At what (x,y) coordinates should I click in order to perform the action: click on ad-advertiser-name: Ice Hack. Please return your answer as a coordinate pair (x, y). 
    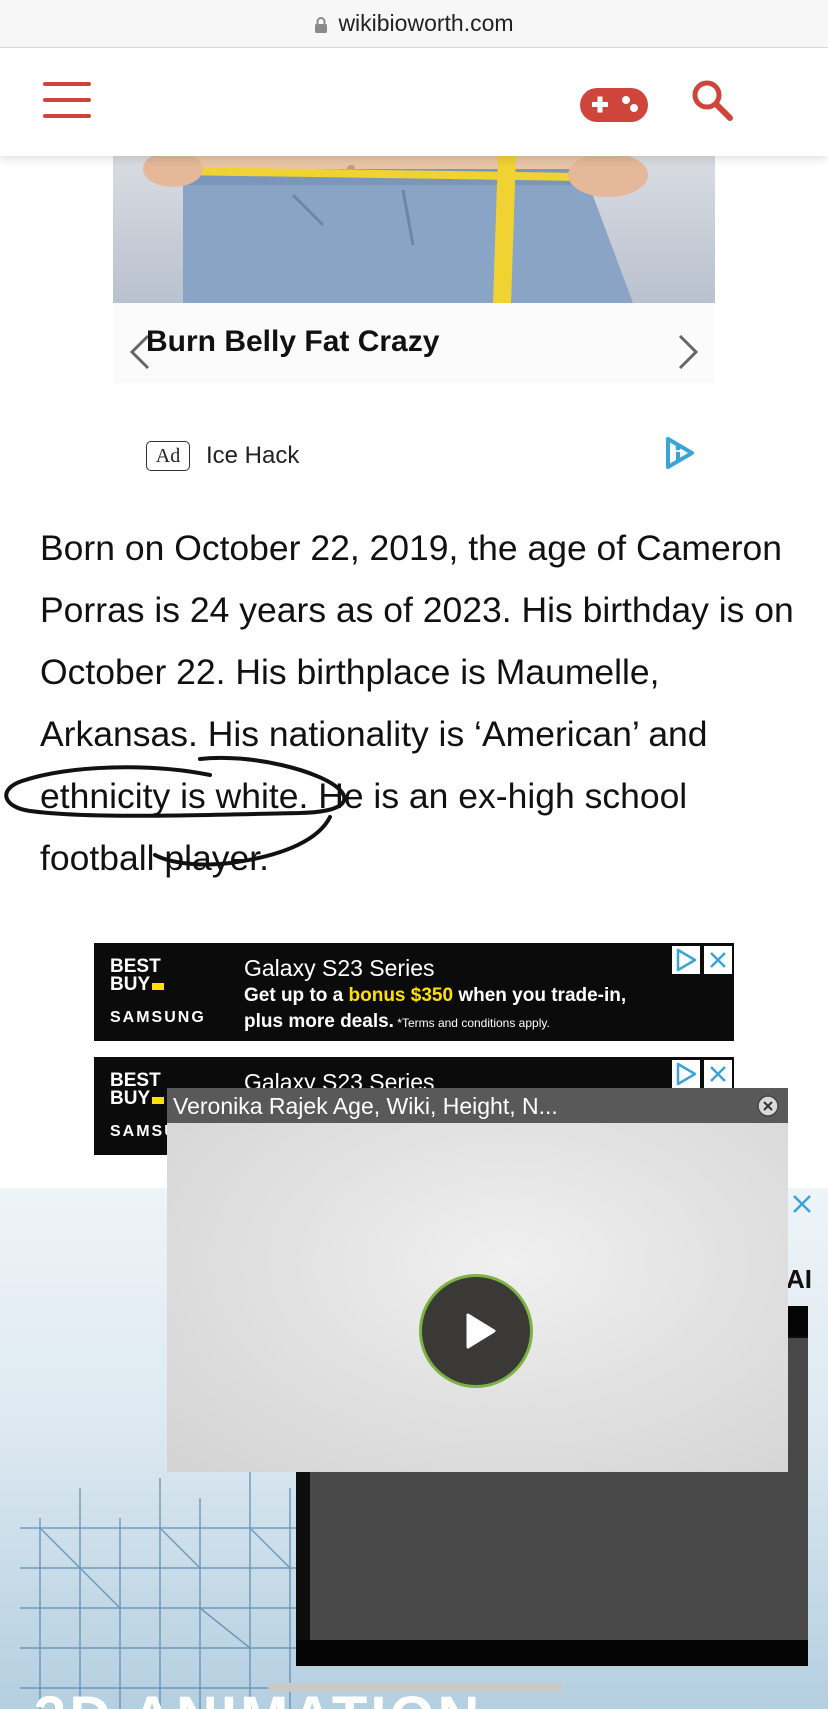
    Looking at the image, I should click on (252, 456).